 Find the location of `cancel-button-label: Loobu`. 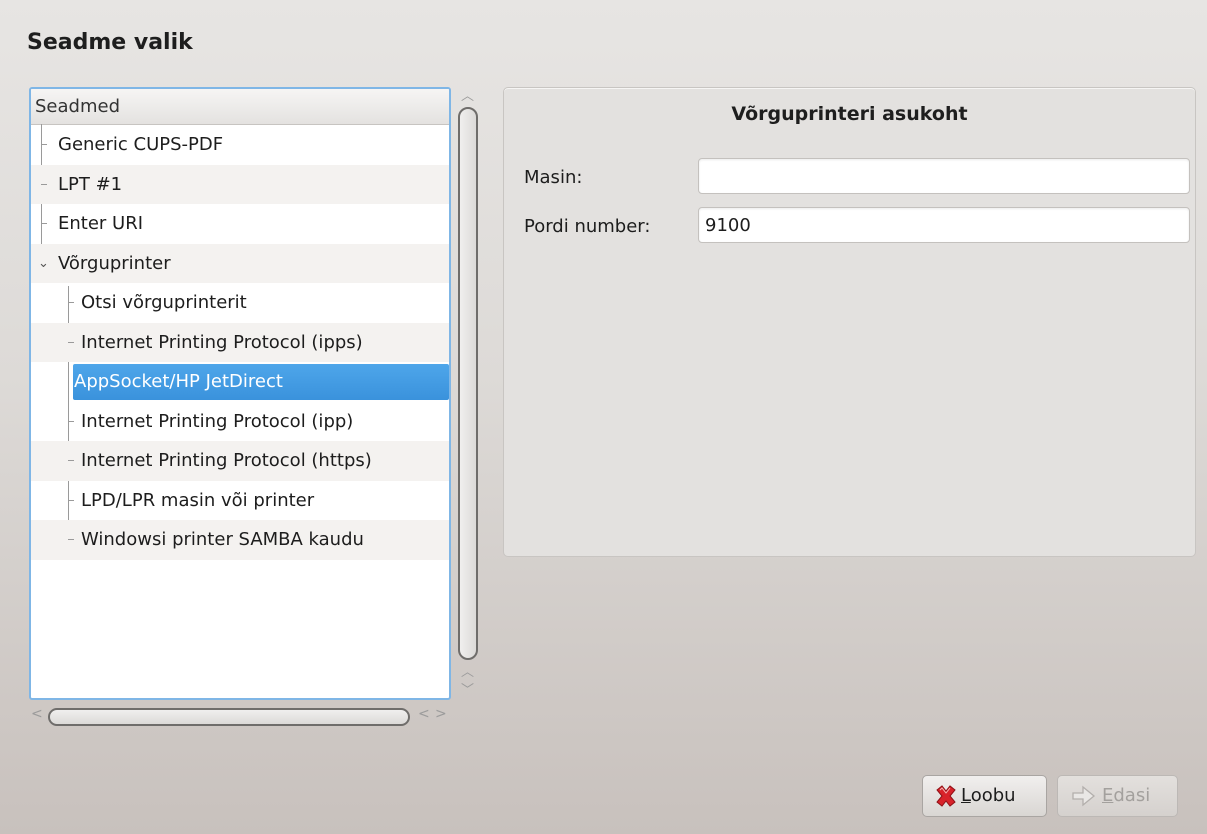

cancel-button-label: Loobu is located at coordinates (988, 795).